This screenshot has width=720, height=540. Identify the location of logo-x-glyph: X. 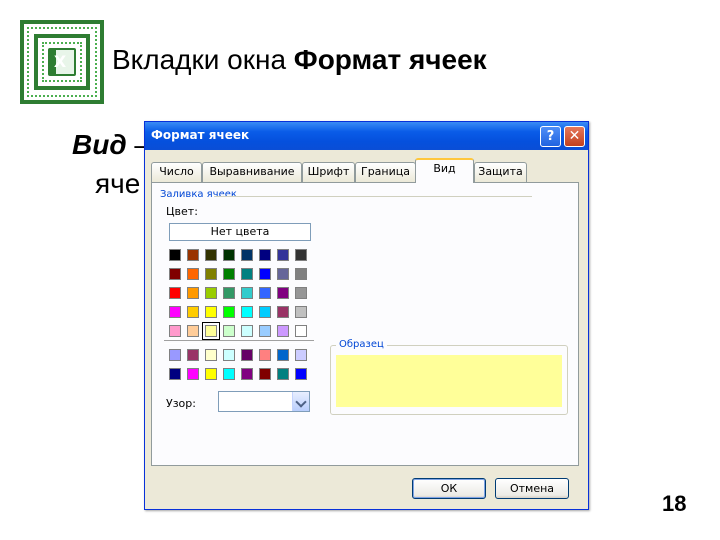
(60, 61).